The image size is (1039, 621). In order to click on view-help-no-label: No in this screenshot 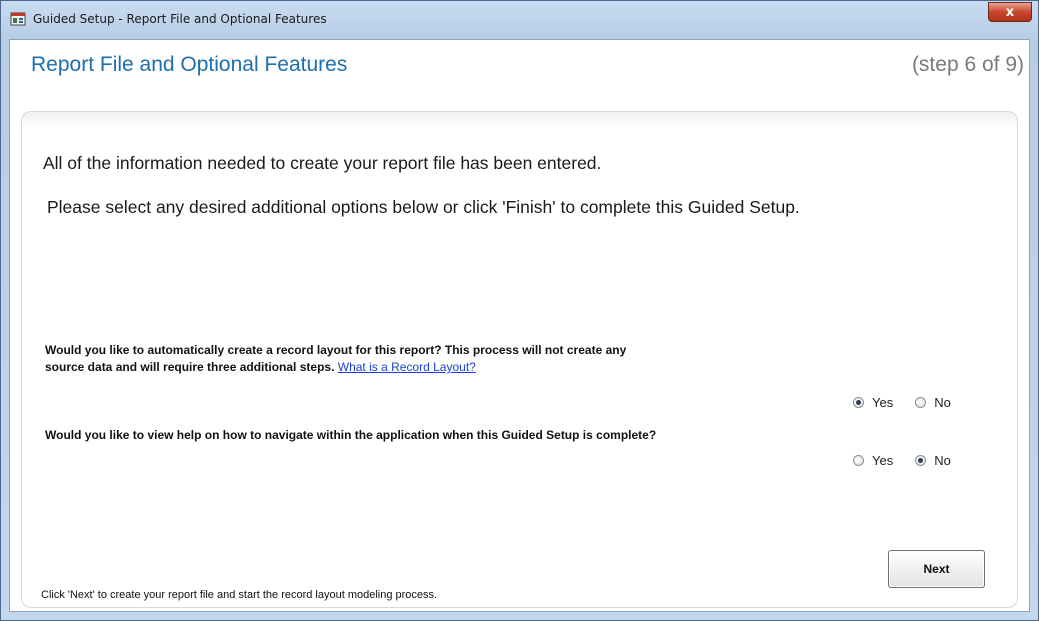, I will do `click(942, 460)`.